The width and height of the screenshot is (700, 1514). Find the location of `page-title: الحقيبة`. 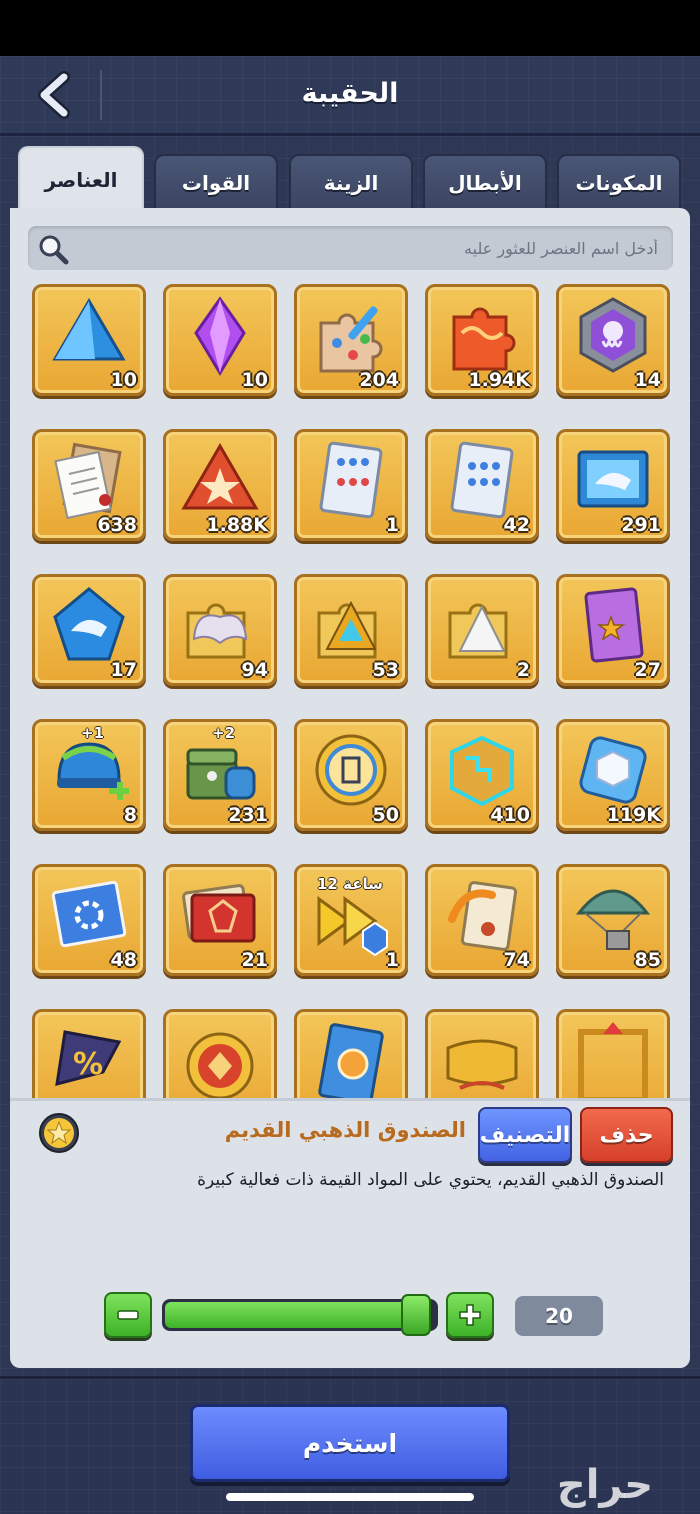

page-title: الحقيبة is located at coordinates (350, 93).